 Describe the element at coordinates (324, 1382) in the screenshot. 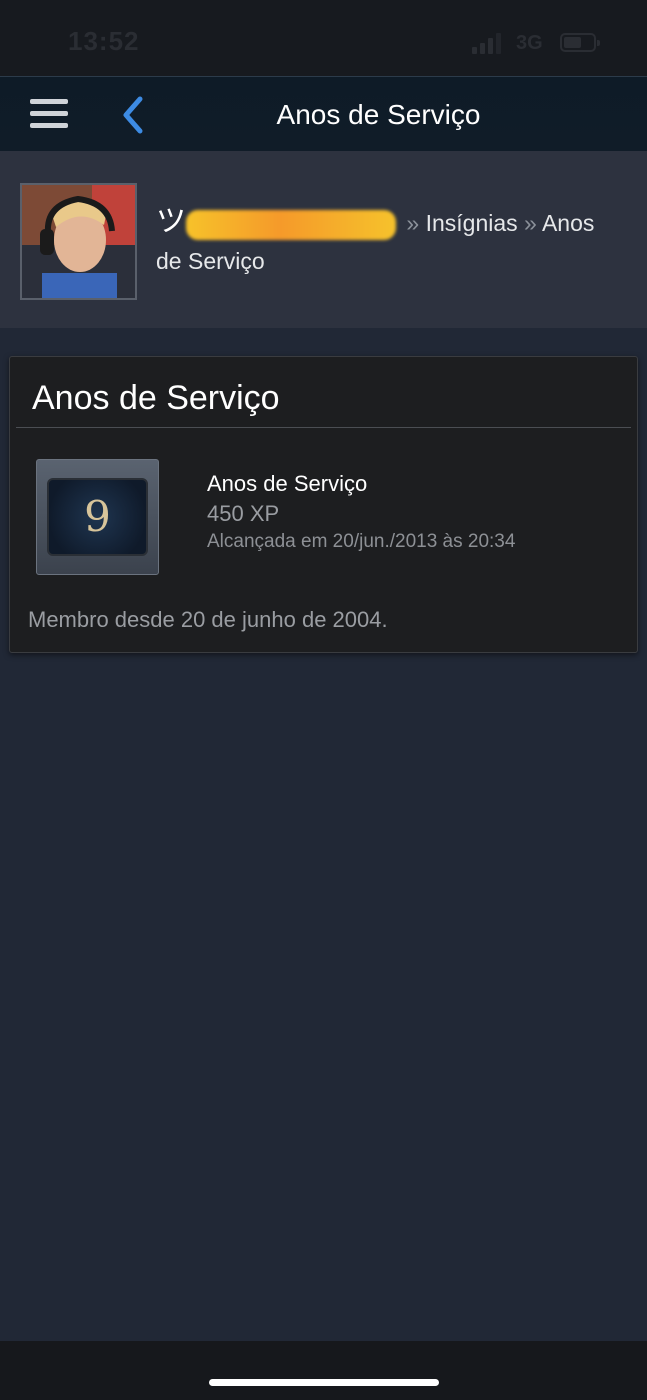

I see `home-indicator` at that location.